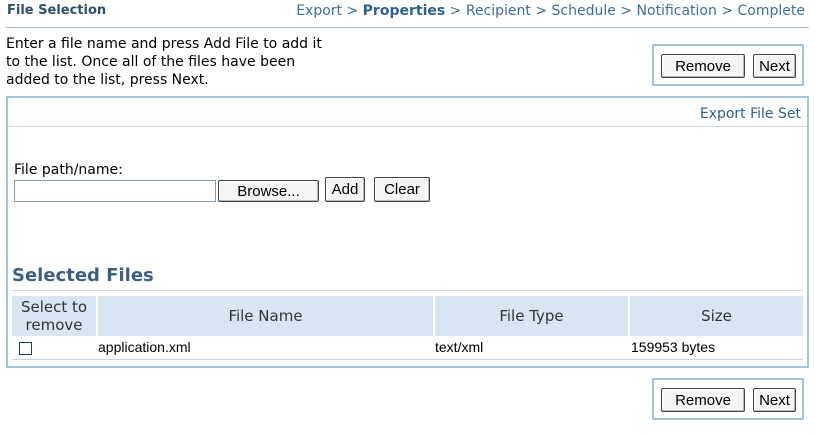 The image size is (815, 437). What do you see at coordinates (83, 275) in the screenshot?
I see `selected-files-title: Selected Files` at bounding box center [83, 275].